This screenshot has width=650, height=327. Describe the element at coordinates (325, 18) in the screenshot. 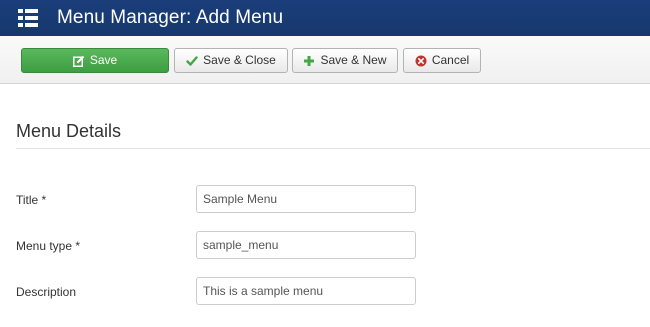

I see `page-header: Menu Manager: Add Menu` at that location.